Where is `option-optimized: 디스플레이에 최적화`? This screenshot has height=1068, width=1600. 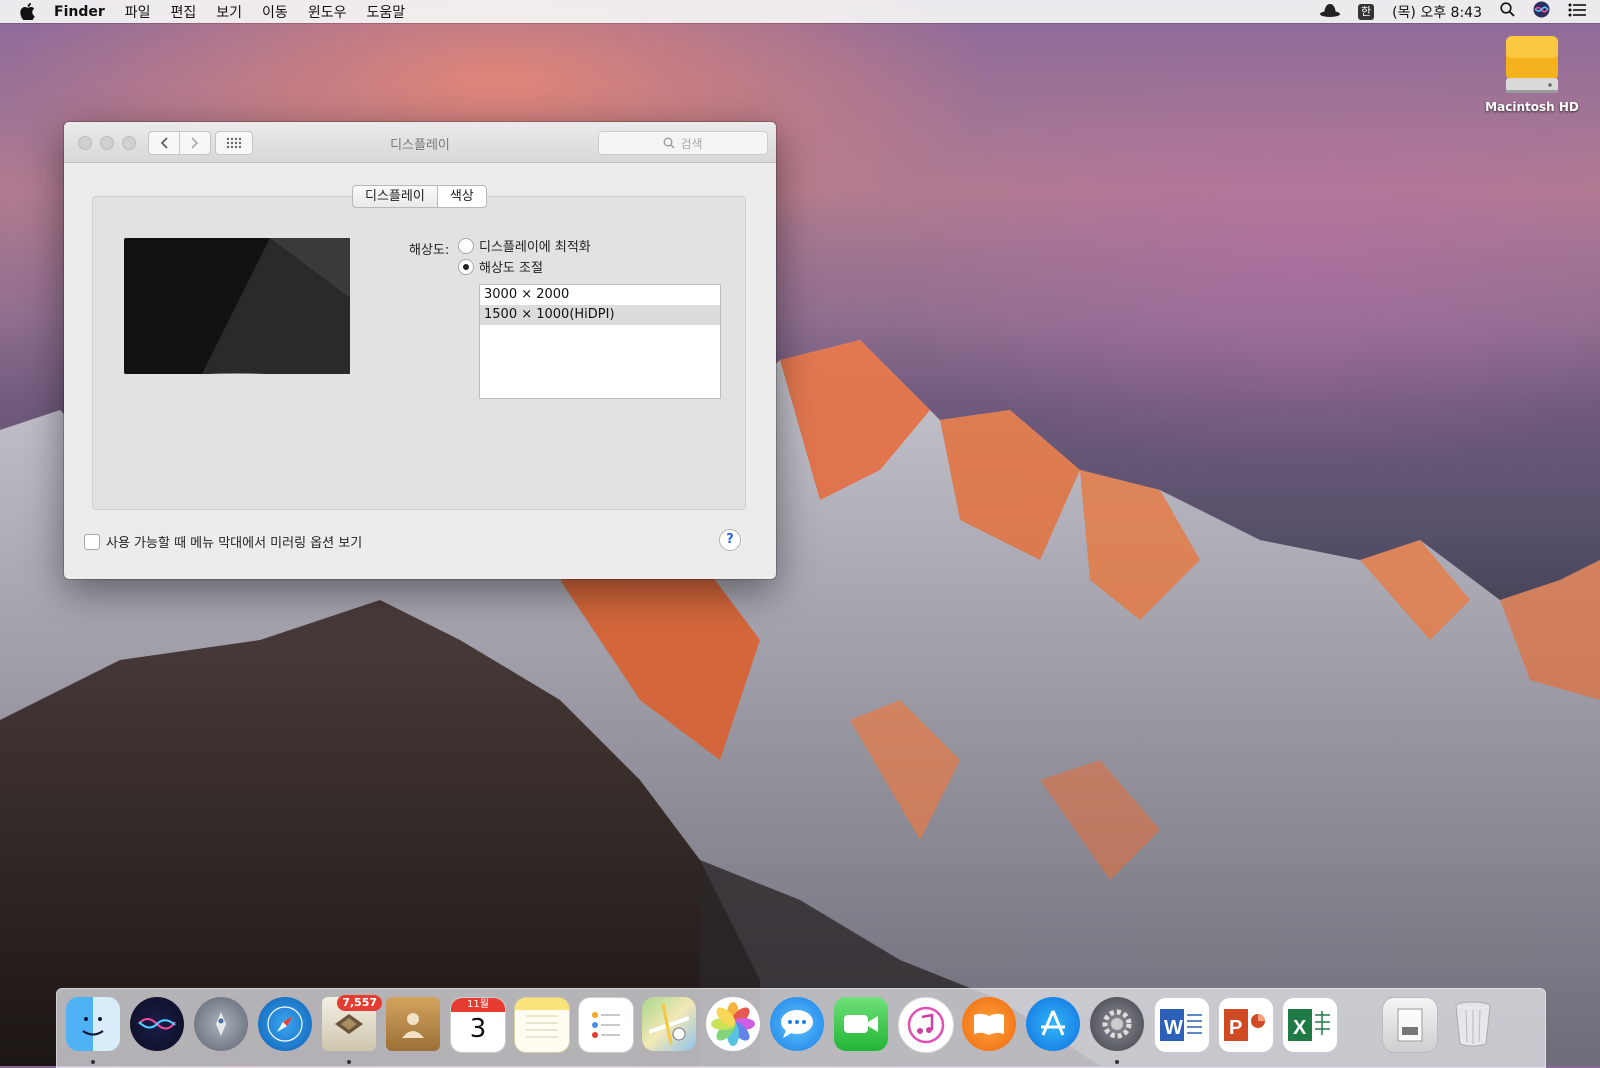
option-optimized: 디스플레이에 최적화 is located at coordinates (524, 245).